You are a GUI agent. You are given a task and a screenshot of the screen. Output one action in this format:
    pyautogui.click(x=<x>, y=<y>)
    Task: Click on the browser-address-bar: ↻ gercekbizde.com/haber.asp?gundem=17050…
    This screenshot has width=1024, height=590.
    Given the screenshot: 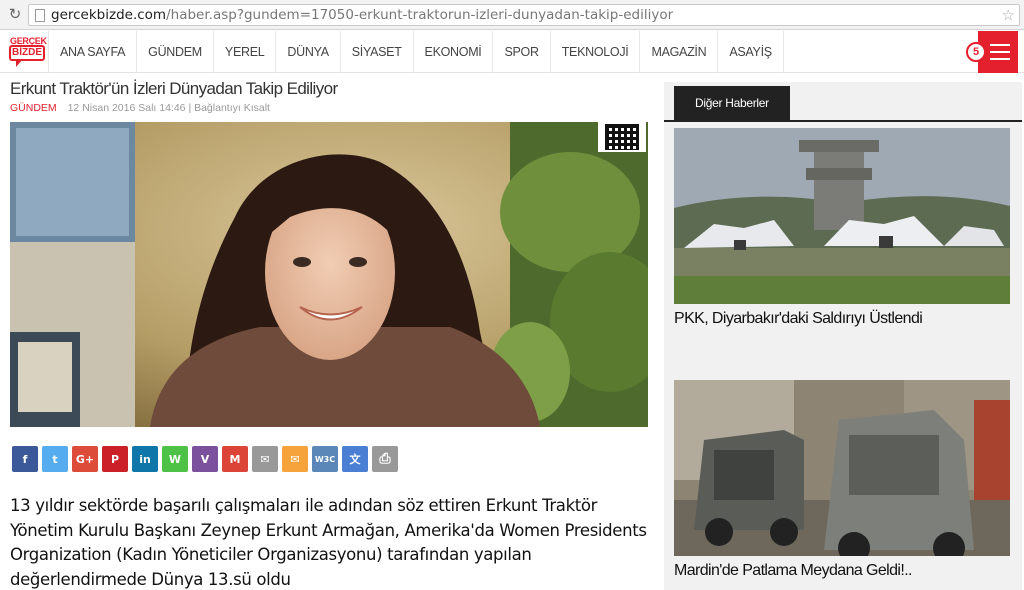 What is the action you would take?
    pyautogui.click(x=512, y=15)
    